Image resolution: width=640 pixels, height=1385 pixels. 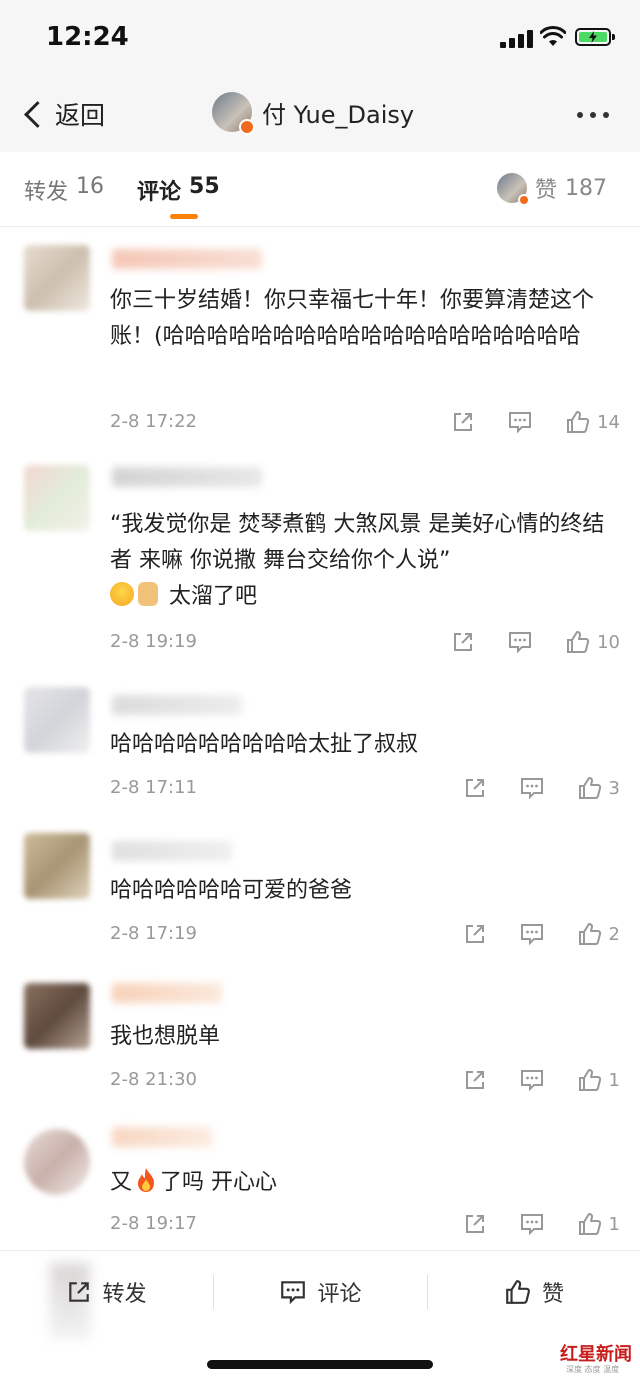 I want to click on laughing-emoji, so click(x=122, y=594).